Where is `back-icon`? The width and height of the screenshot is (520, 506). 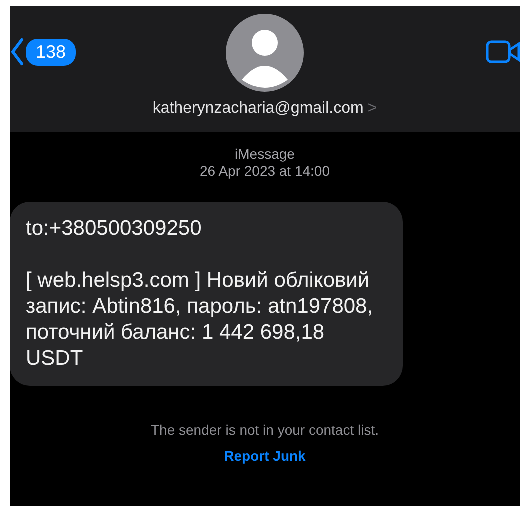 back-icon is located at coordinates (17, 52).